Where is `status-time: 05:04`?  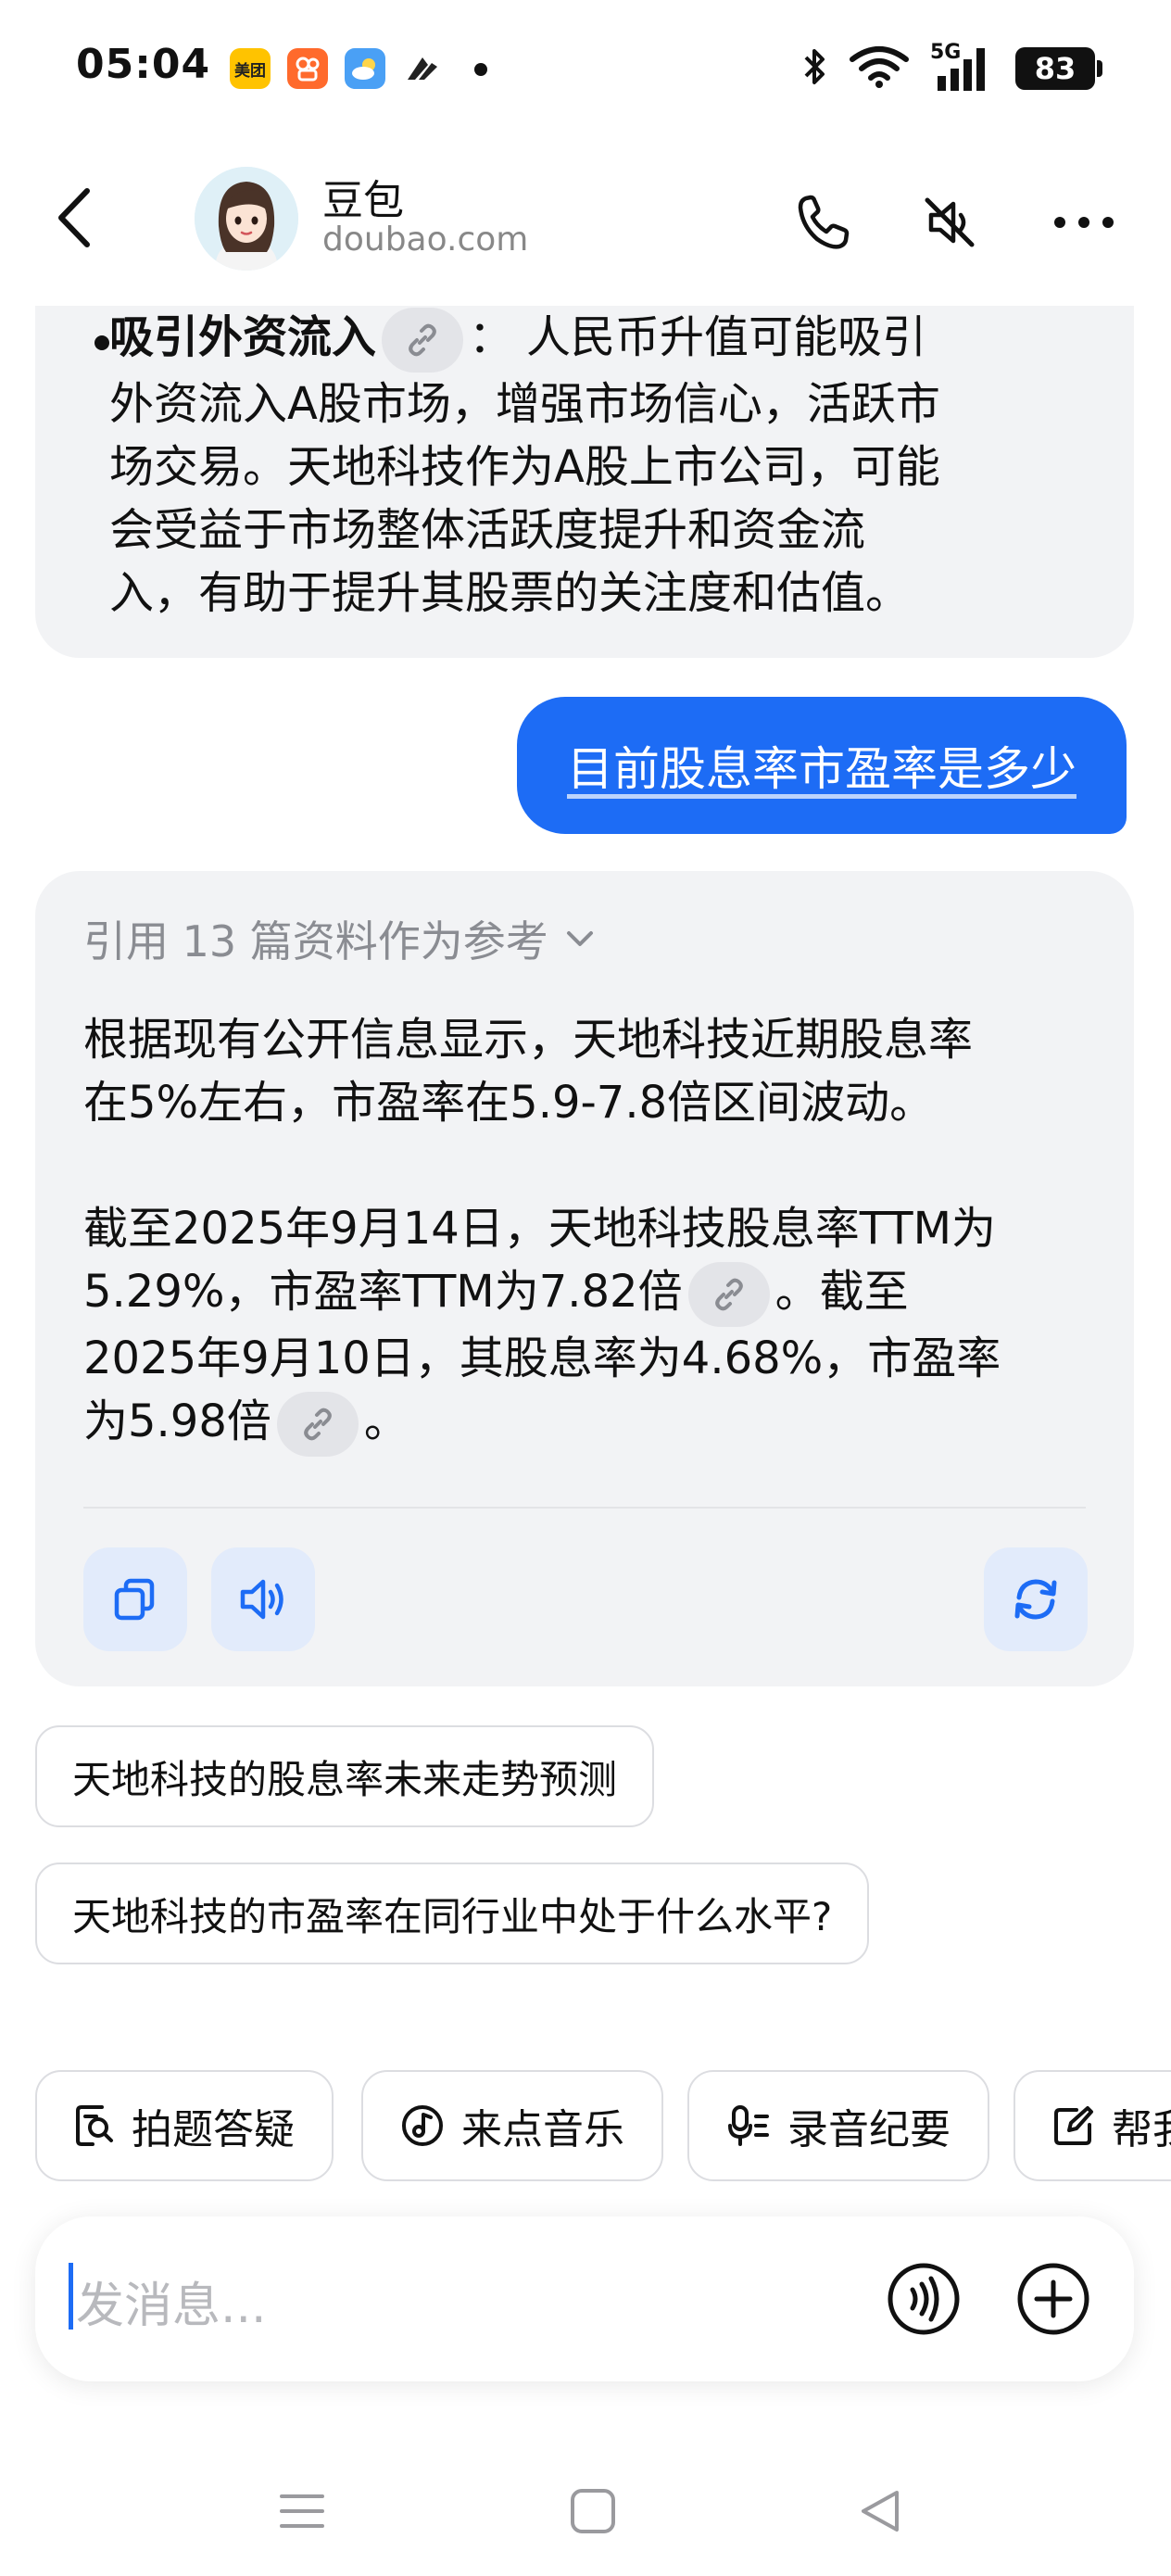 status-time: 05:04 is located at coordinates (144, 64).